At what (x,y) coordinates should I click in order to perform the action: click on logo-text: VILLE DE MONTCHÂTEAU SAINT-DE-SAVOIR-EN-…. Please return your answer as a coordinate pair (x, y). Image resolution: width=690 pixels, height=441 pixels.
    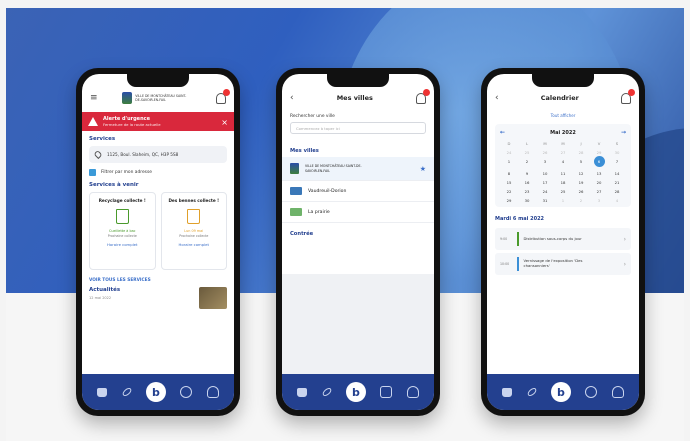
    Looking at the image, I should click on (161, 97).